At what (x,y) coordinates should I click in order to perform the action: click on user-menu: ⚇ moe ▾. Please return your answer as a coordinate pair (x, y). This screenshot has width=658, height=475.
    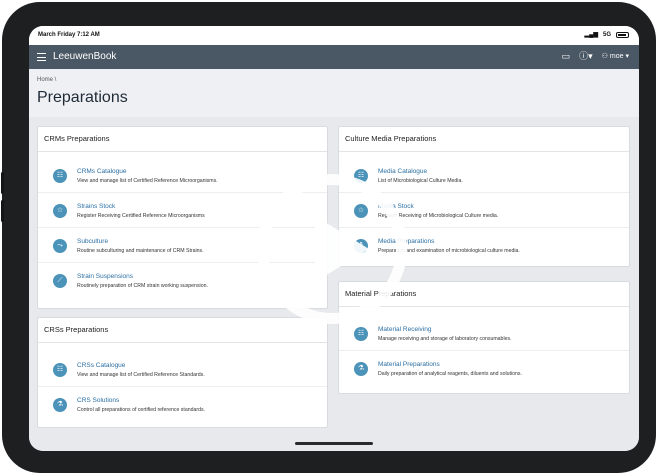
    Looking at the image, I should click on (615, 56).